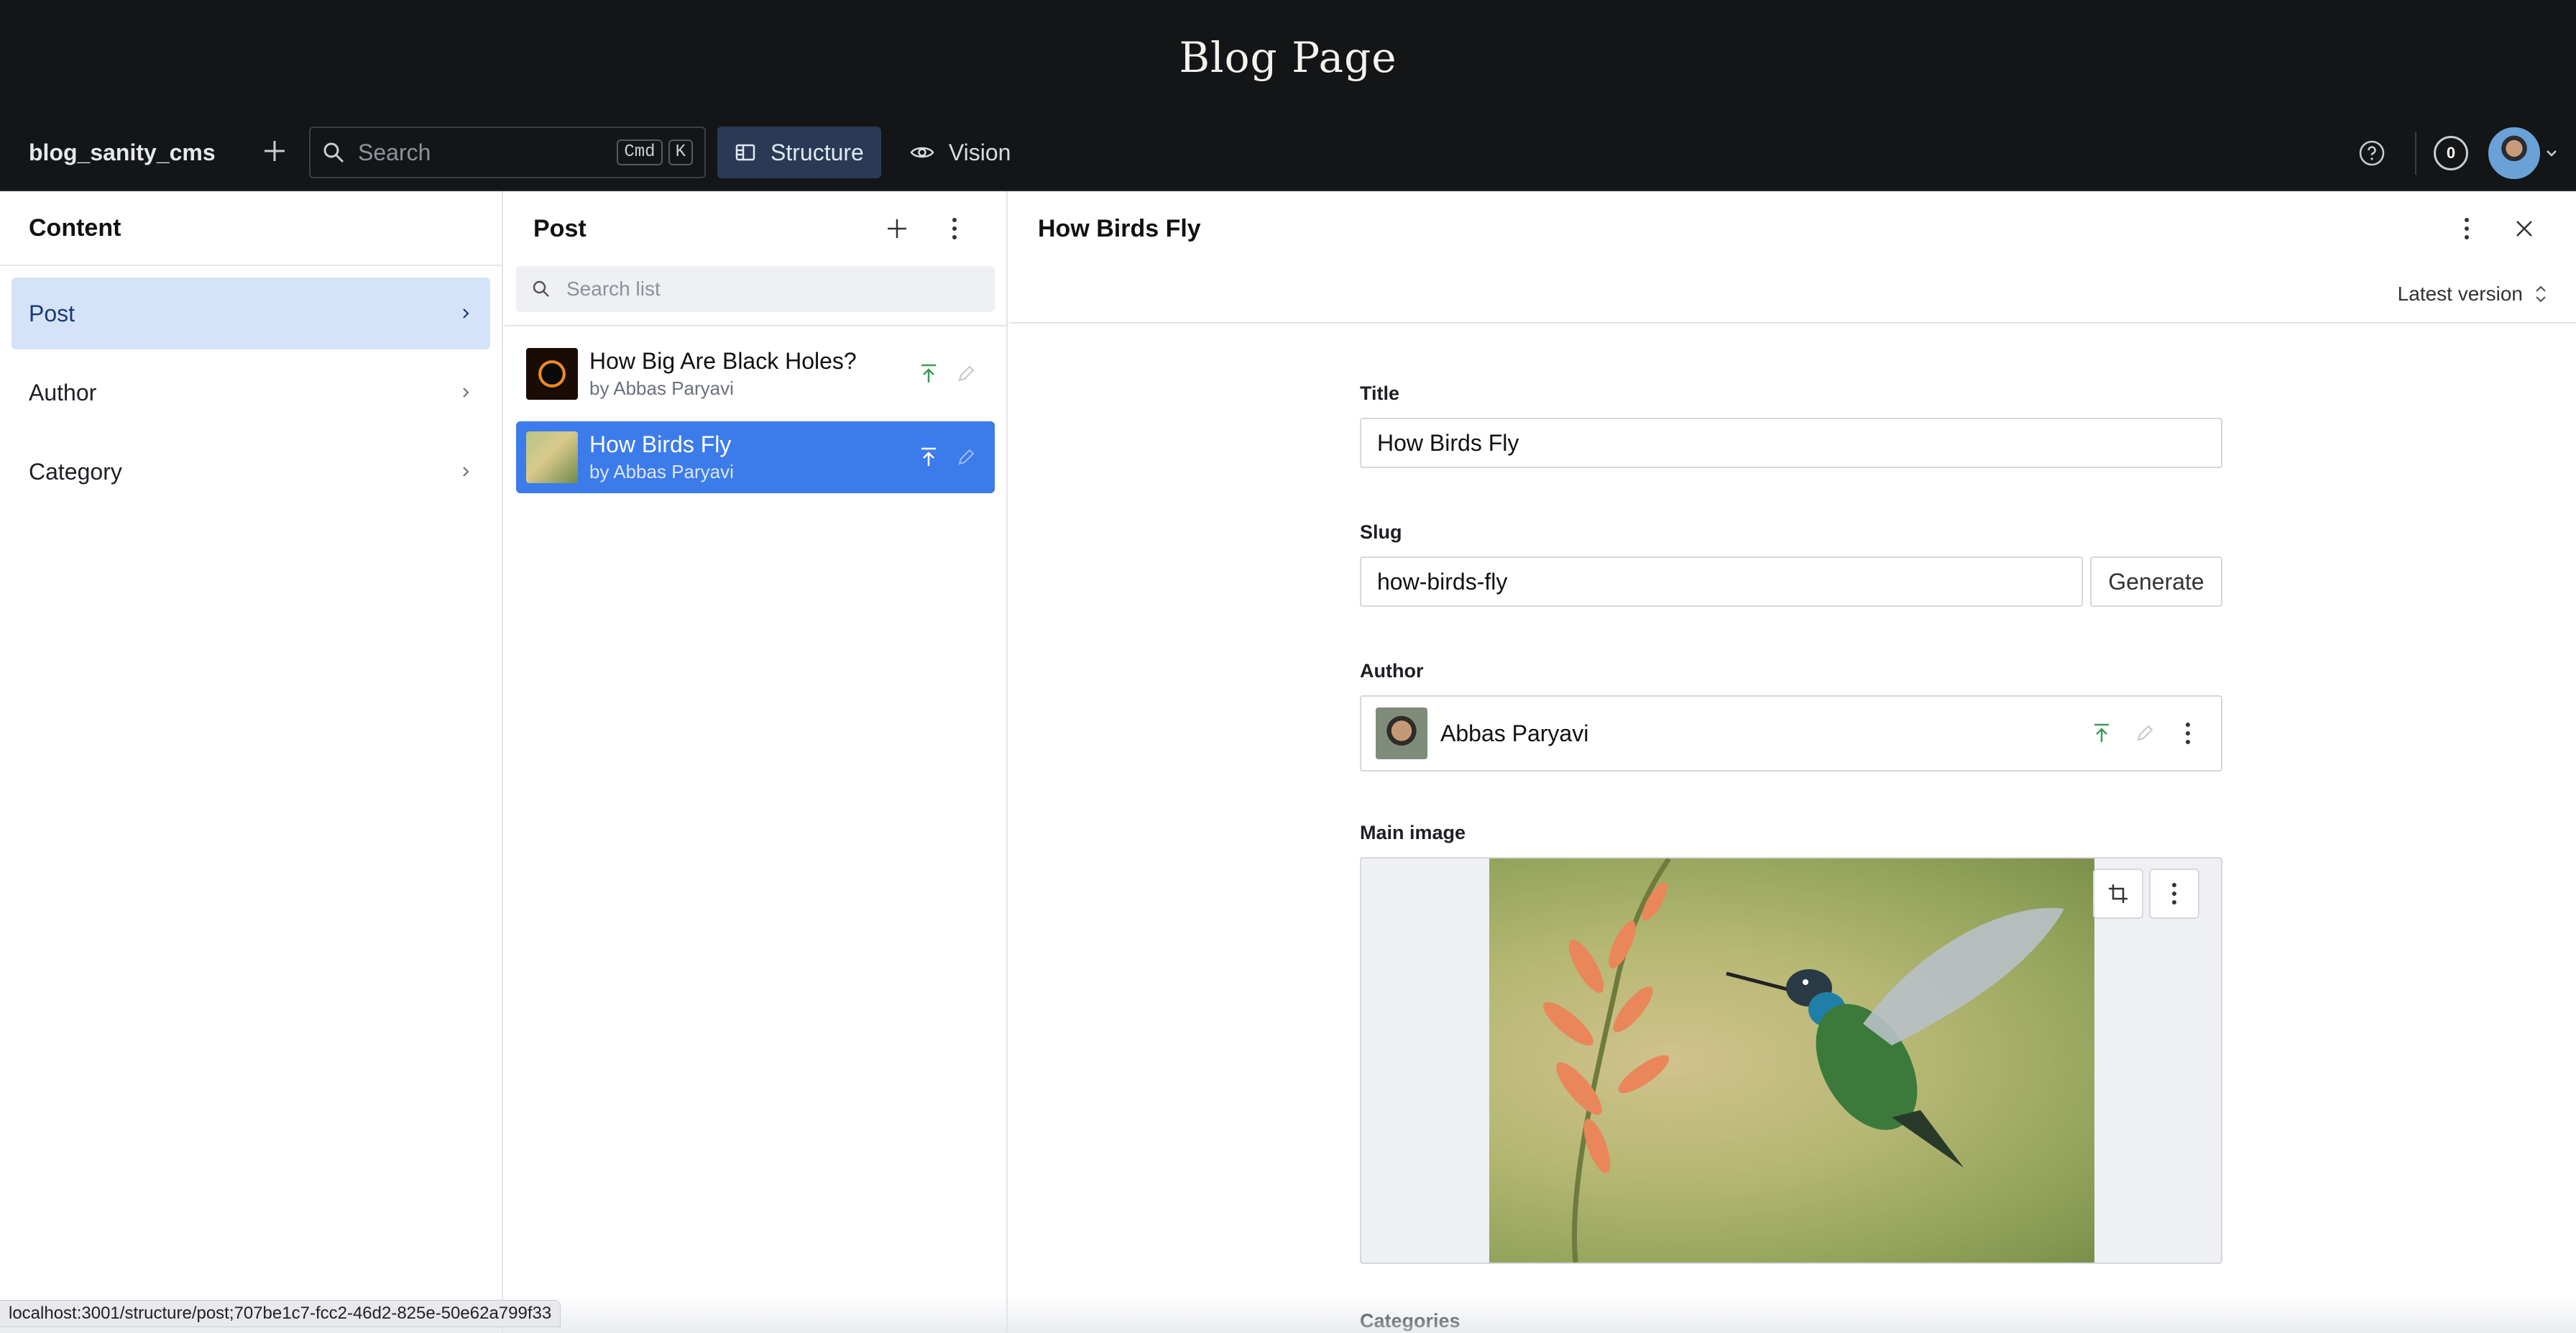 The width and height of the screenshot is (2576, 1333). Describe the element at coordinates (745, 152) in the screenshot. I see `structure-icon` at that location.